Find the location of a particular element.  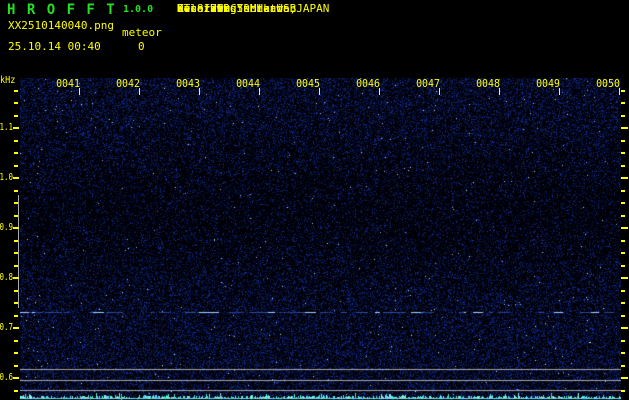

time-axis-label: 0041 is located at coordinates (68, 83).